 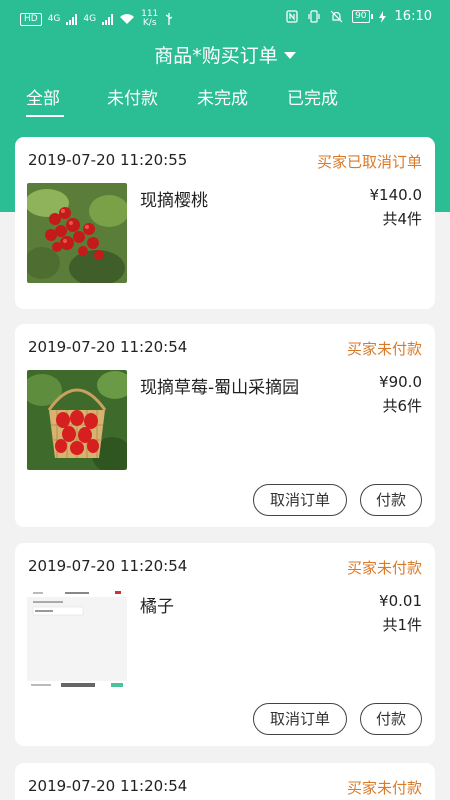 I want to click on tab-bar: 全部 未付款 未完成 已完成, so click(x=225, y=102).